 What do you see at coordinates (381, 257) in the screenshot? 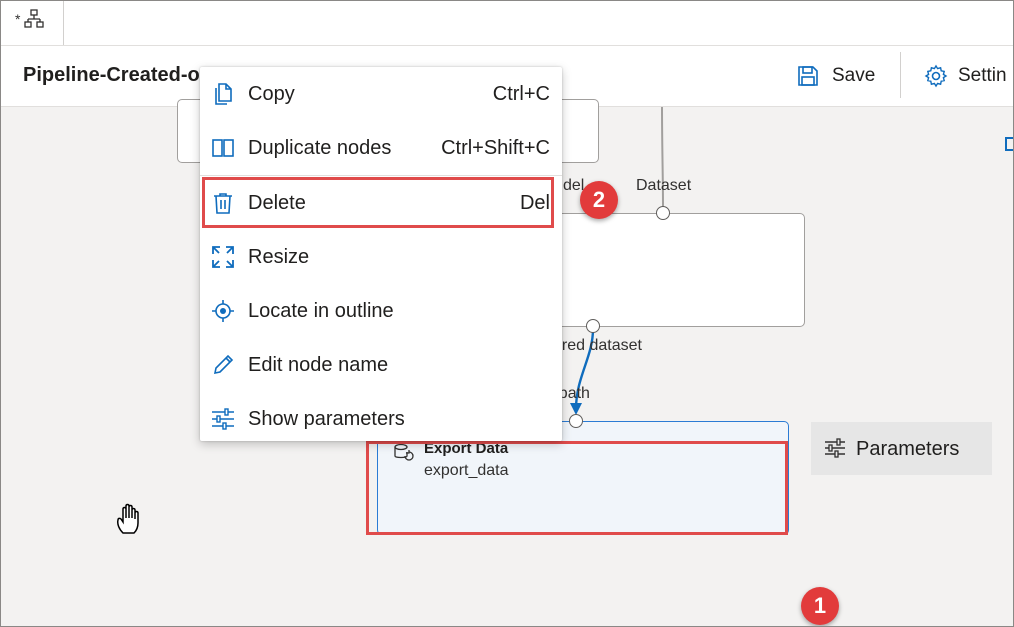
I see `menu-item-resize: Resize` at bounding box center [381, 257].